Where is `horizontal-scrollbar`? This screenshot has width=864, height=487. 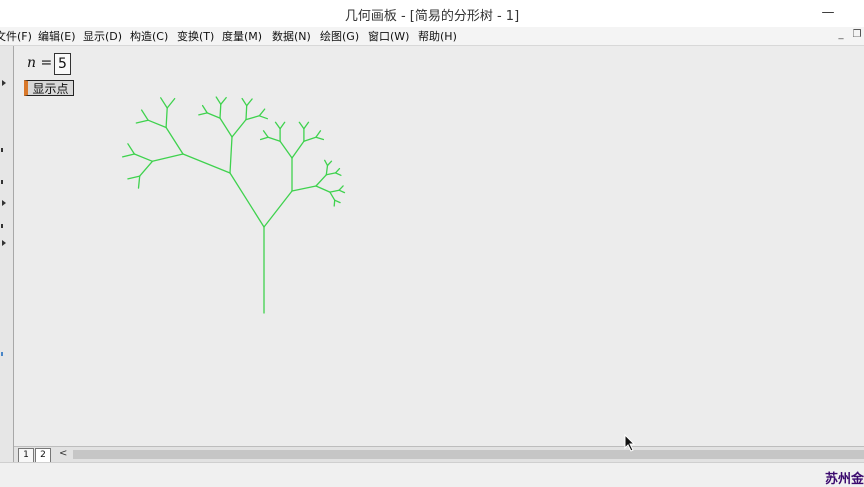
horizontal-scrollbar is located at coordinates (468, 454).